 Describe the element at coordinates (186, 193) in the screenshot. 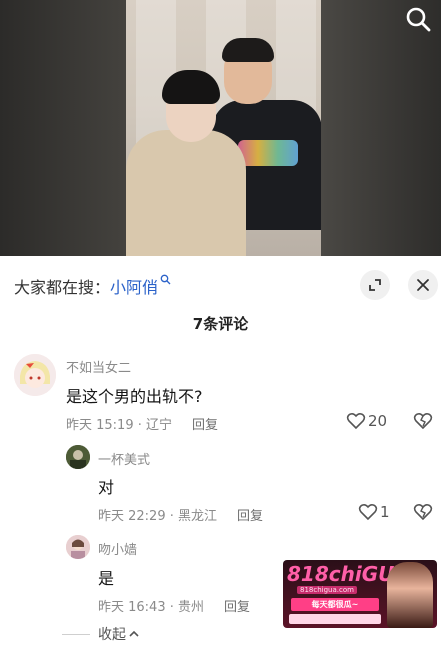

I see `woman-figure` at that location.